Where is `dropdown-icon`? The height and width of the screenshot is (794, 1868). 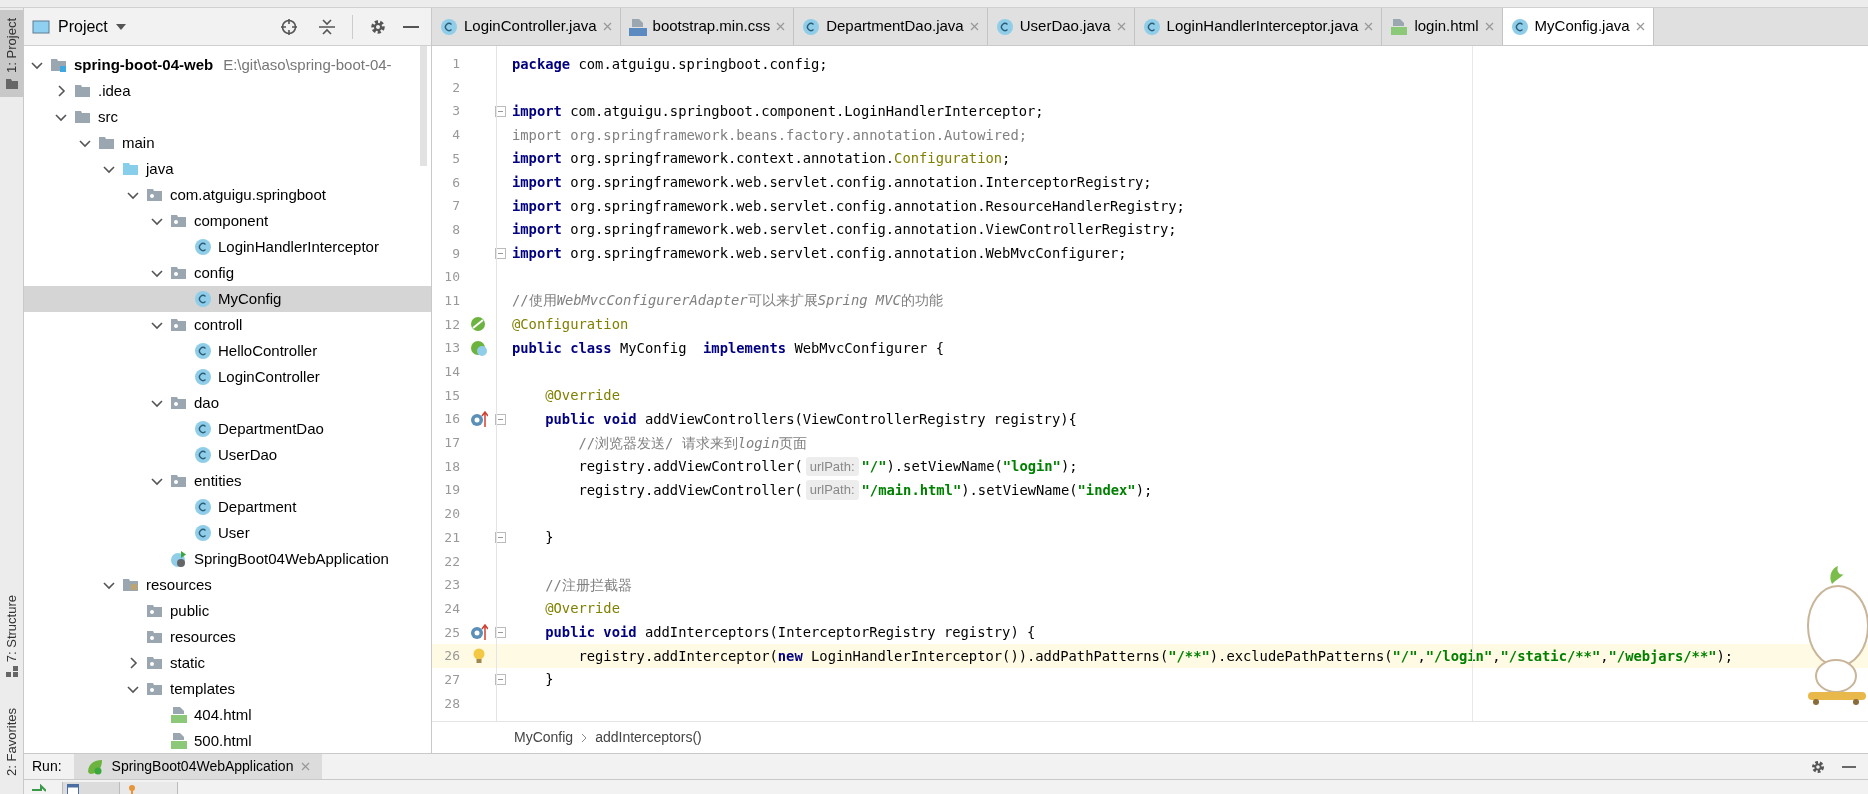
dropdown-icon is located at coordinates (120, 26).